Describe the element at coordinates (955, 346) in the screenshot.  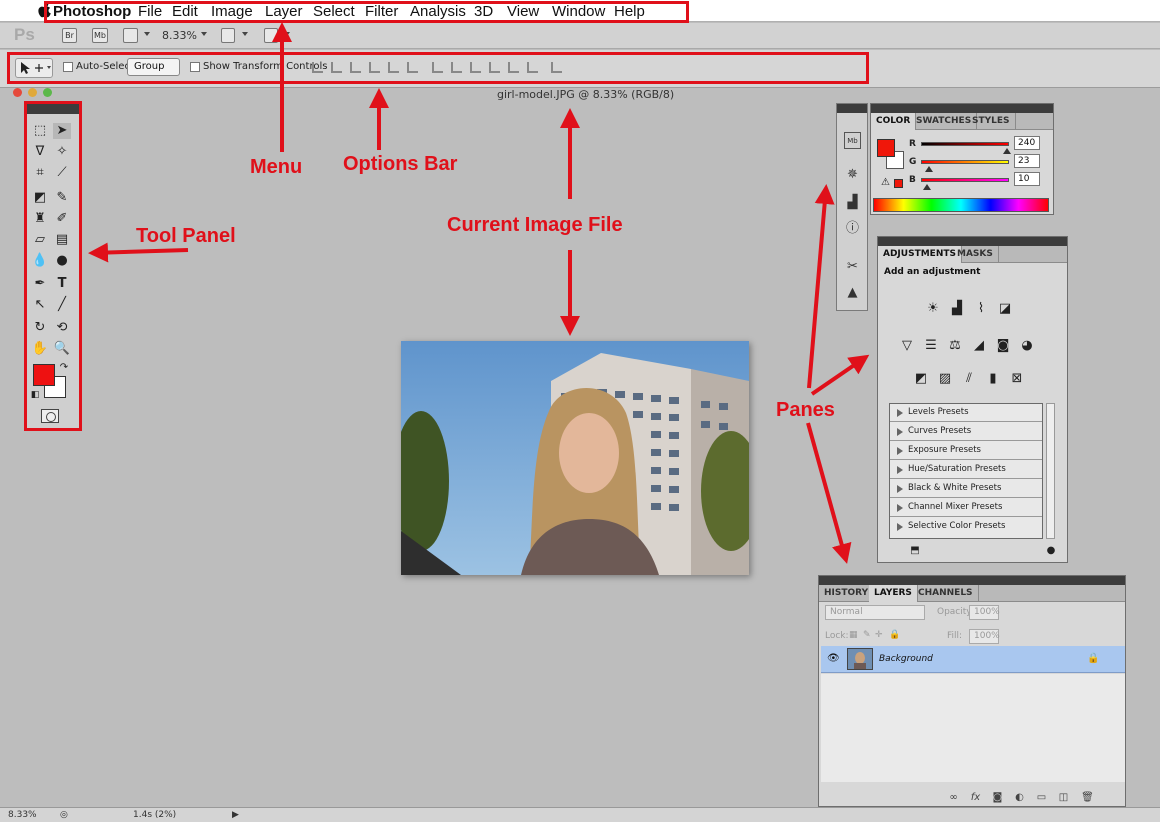
I see `color-balance-icon: ⚖` at that location.